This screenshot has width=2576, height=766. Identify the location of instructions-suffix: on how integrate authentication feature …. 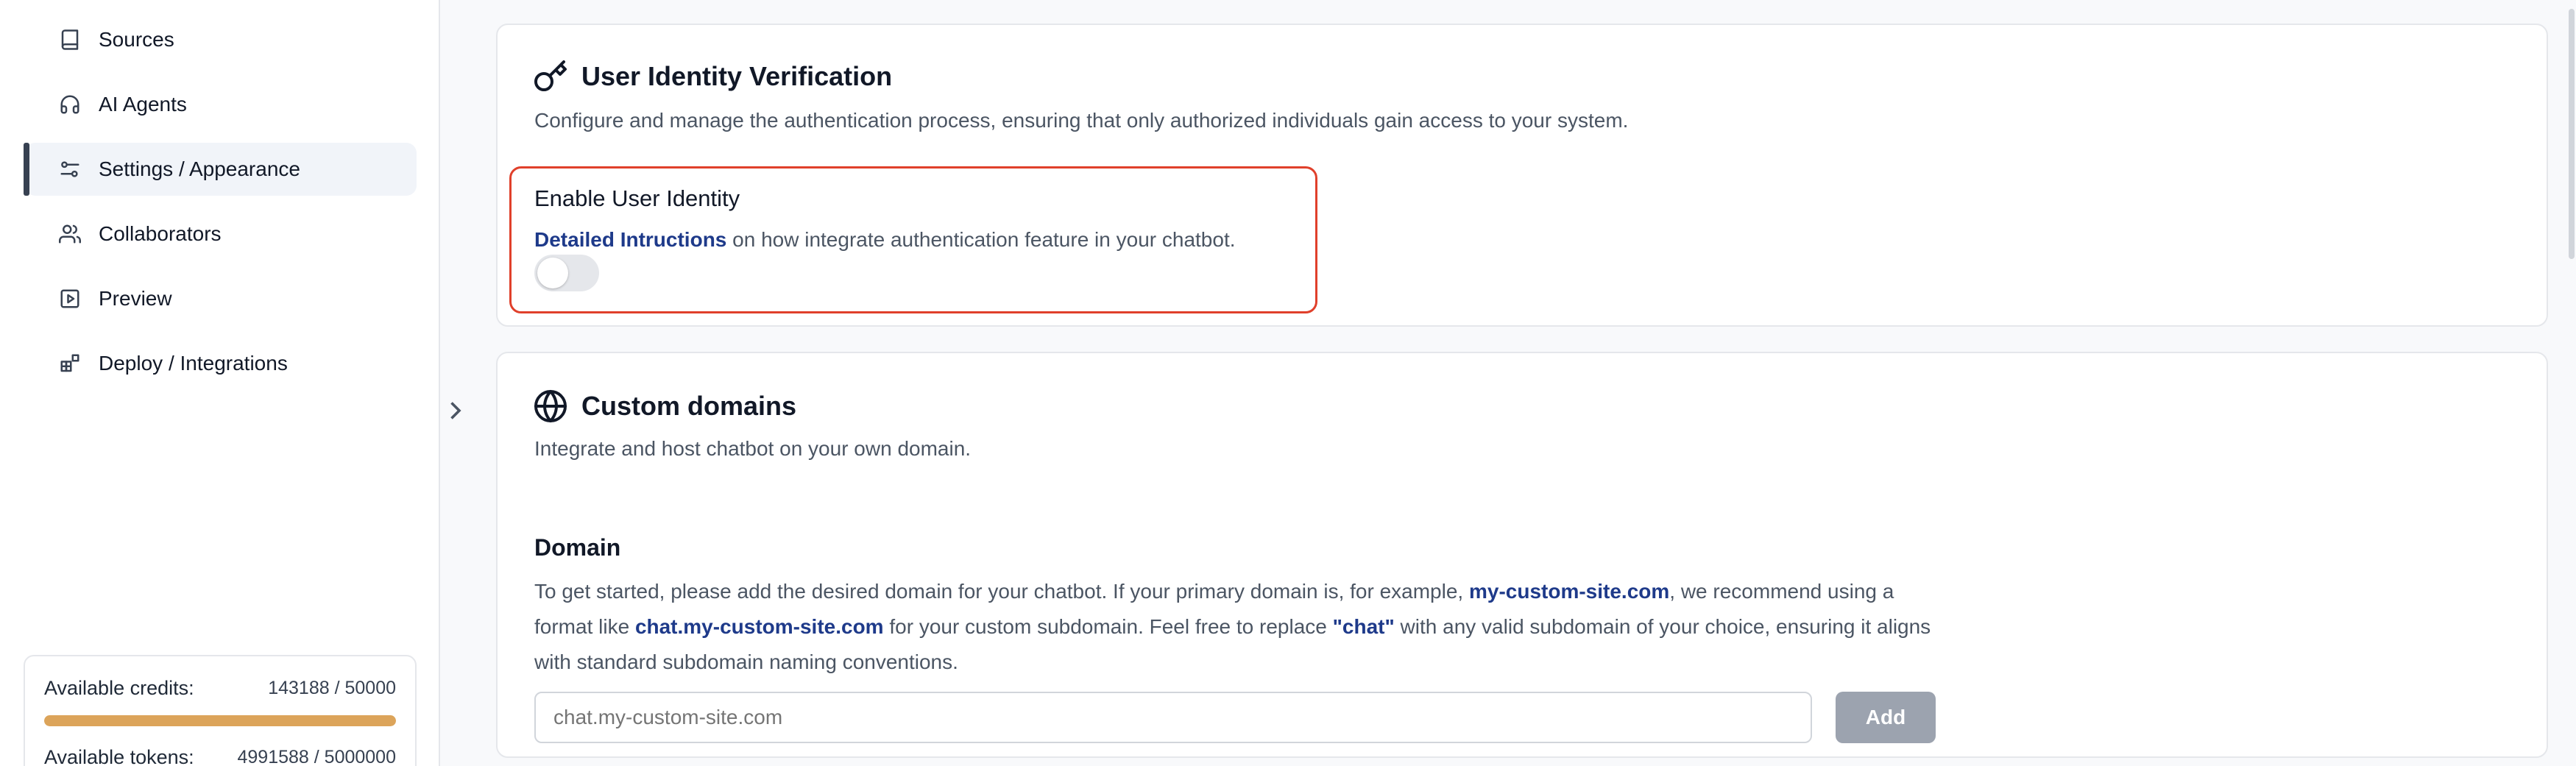
(981, 239).